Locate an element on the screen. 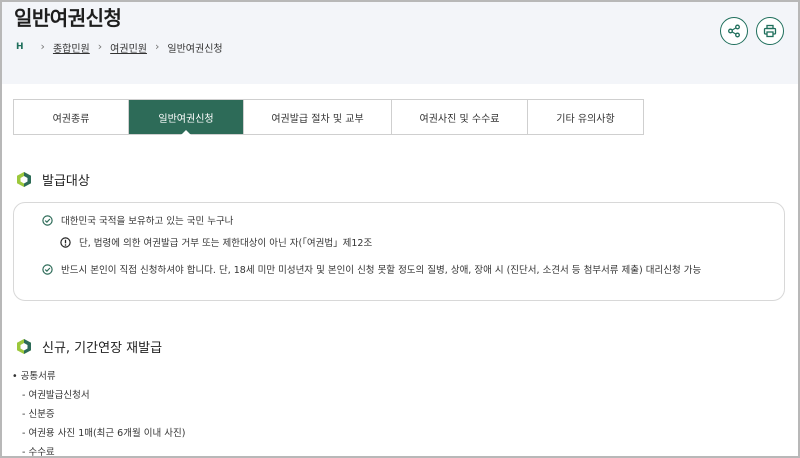  print-button is located at coordinates (770, 31).